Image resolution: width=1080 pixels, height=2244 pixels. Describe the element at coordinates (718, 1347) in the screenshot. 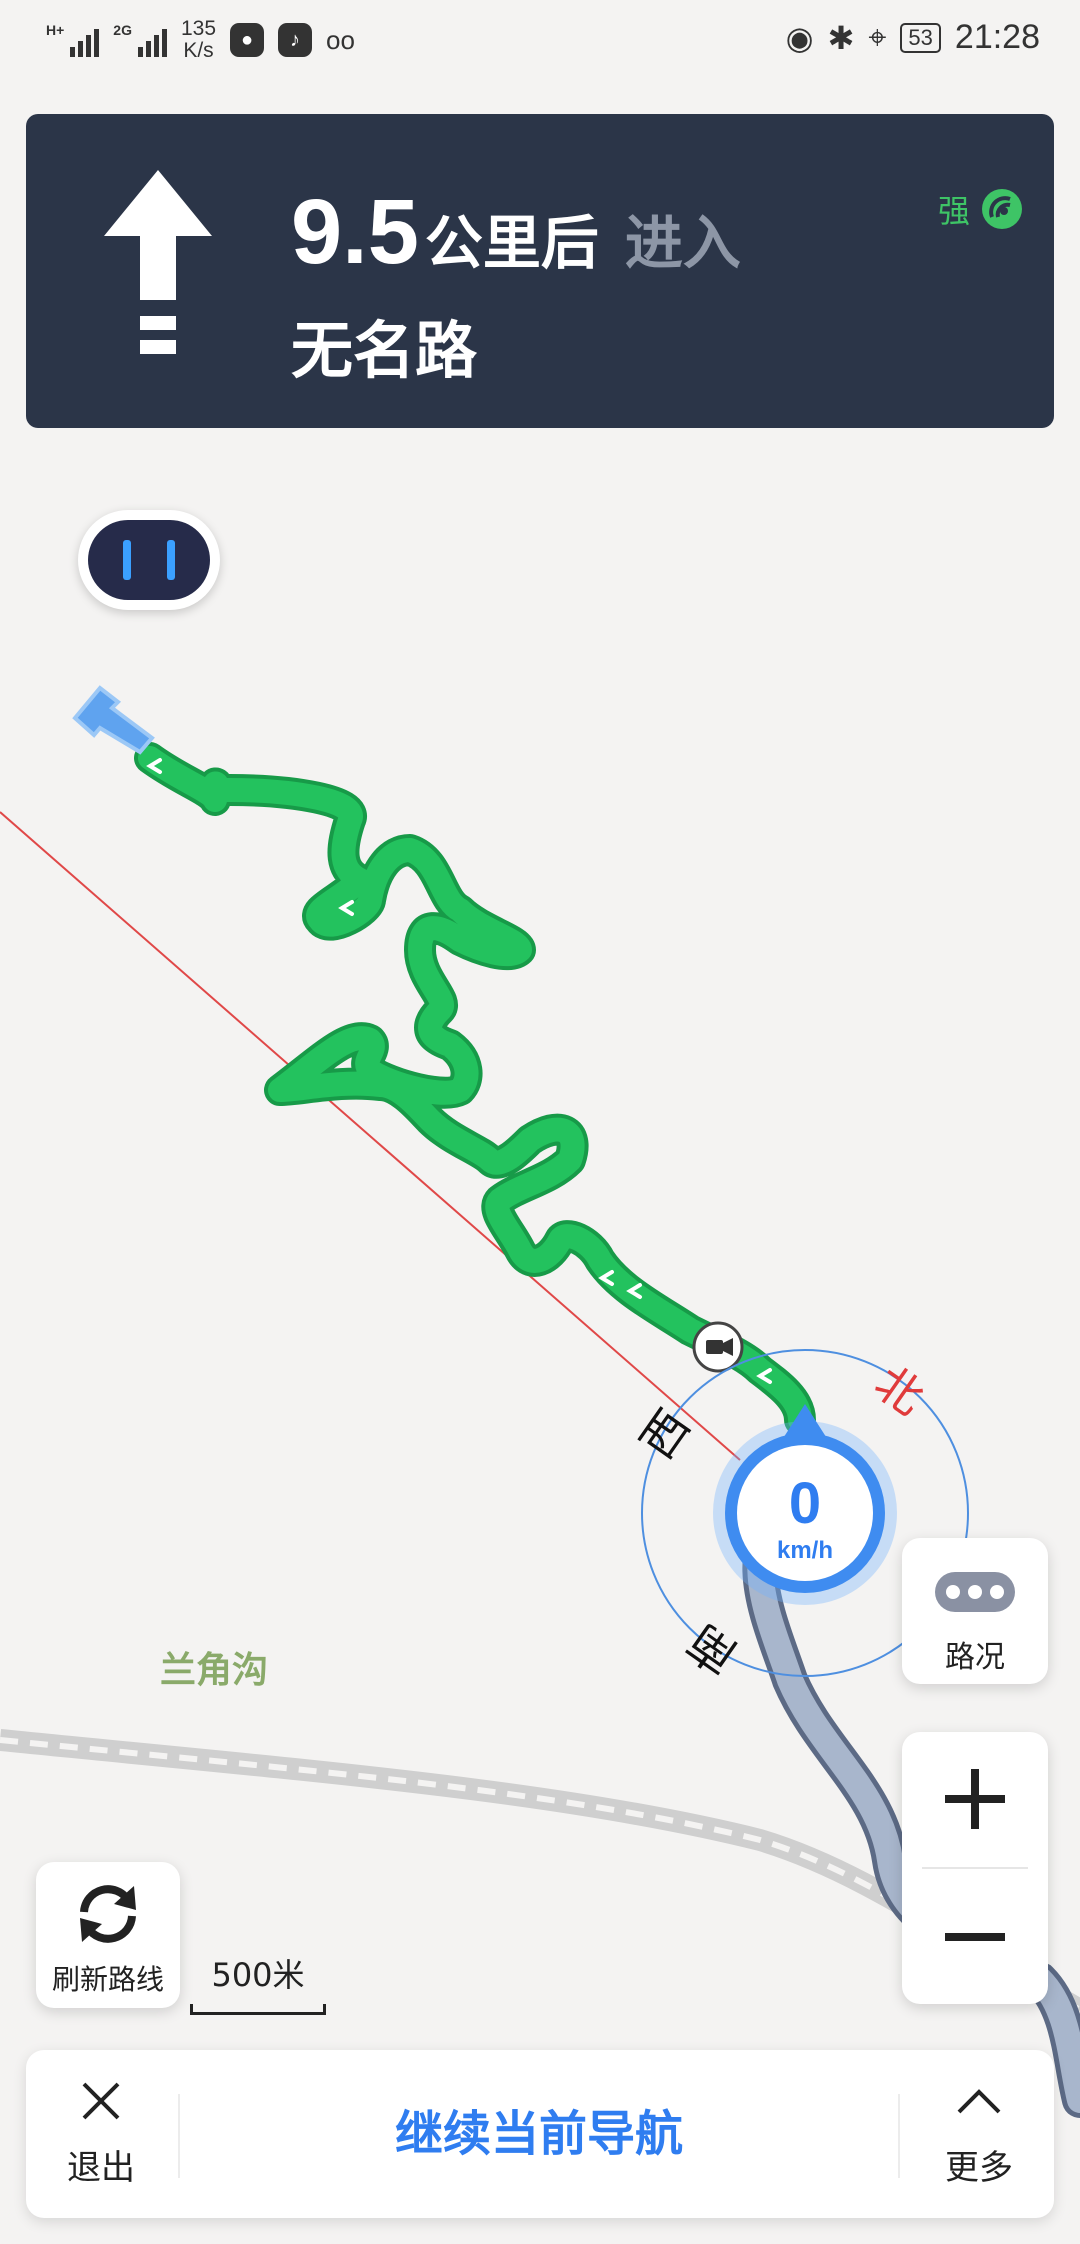

I see `speed-camera-marker` at that location.